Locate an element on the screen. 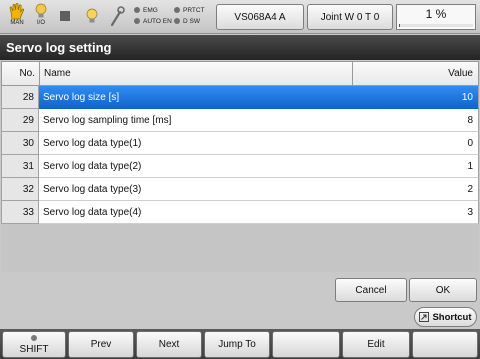  speed-indicator: 1 % is located at coordinates (436, 17).